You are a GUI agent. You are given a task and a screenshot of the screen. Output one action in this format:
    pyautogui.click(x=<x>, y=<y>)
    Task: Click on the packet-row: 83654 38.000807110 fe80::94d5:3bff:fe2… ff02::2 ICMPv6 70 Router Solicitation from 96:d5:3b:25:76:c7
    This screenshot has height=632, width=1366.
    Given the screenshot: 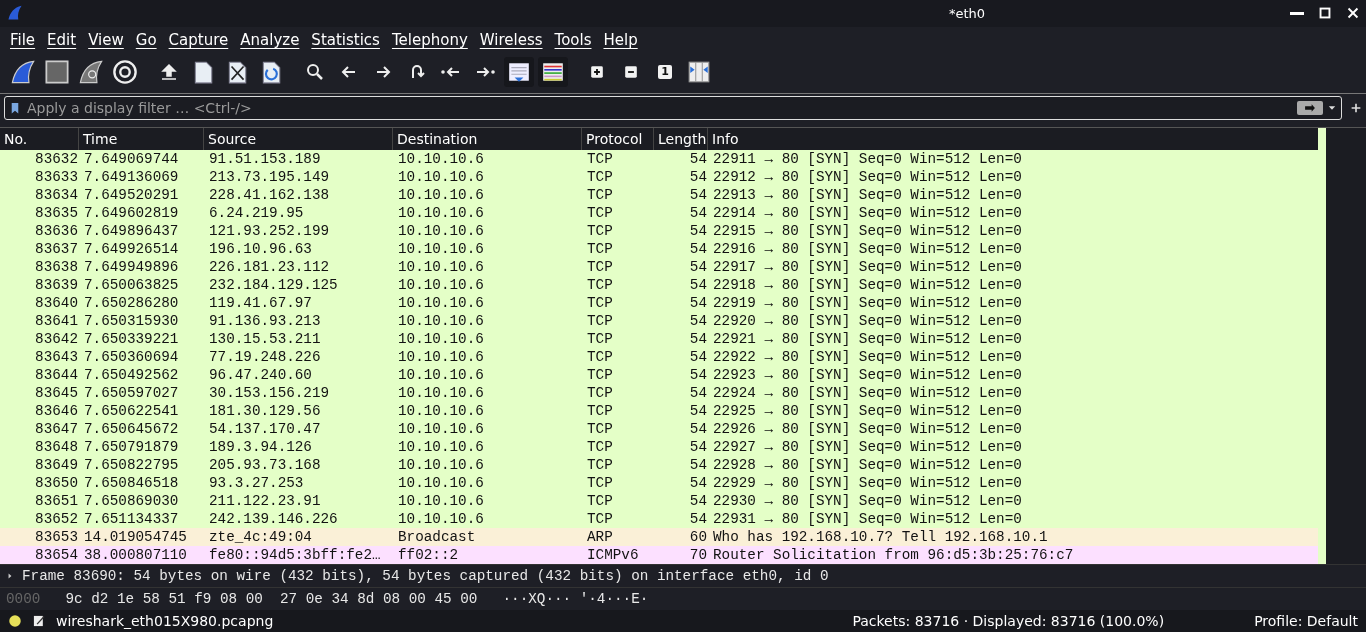 What is the action you would take?
    pyautogui.click(x=659, y=555)
    